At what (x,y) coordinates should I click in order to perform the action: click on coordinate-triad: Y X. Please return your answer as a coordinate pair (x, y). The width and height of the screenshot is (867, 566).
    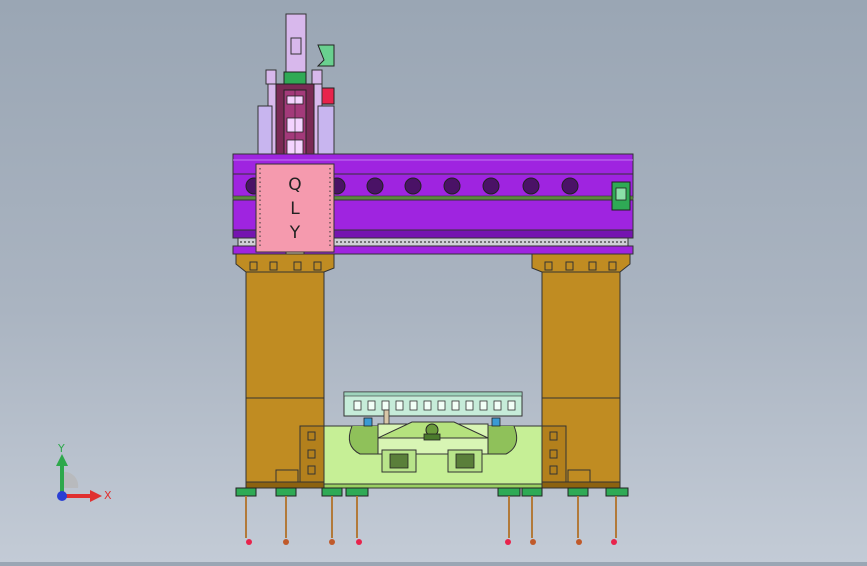
    Looking at the image, I should click on (84, 472).